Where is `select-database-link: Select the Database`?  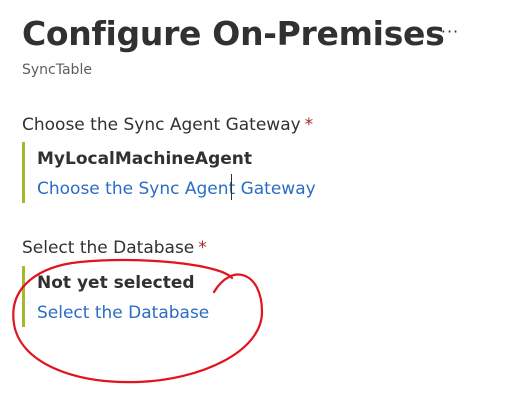 select-database-link: Select the Database is located at coordinates (123, 310).